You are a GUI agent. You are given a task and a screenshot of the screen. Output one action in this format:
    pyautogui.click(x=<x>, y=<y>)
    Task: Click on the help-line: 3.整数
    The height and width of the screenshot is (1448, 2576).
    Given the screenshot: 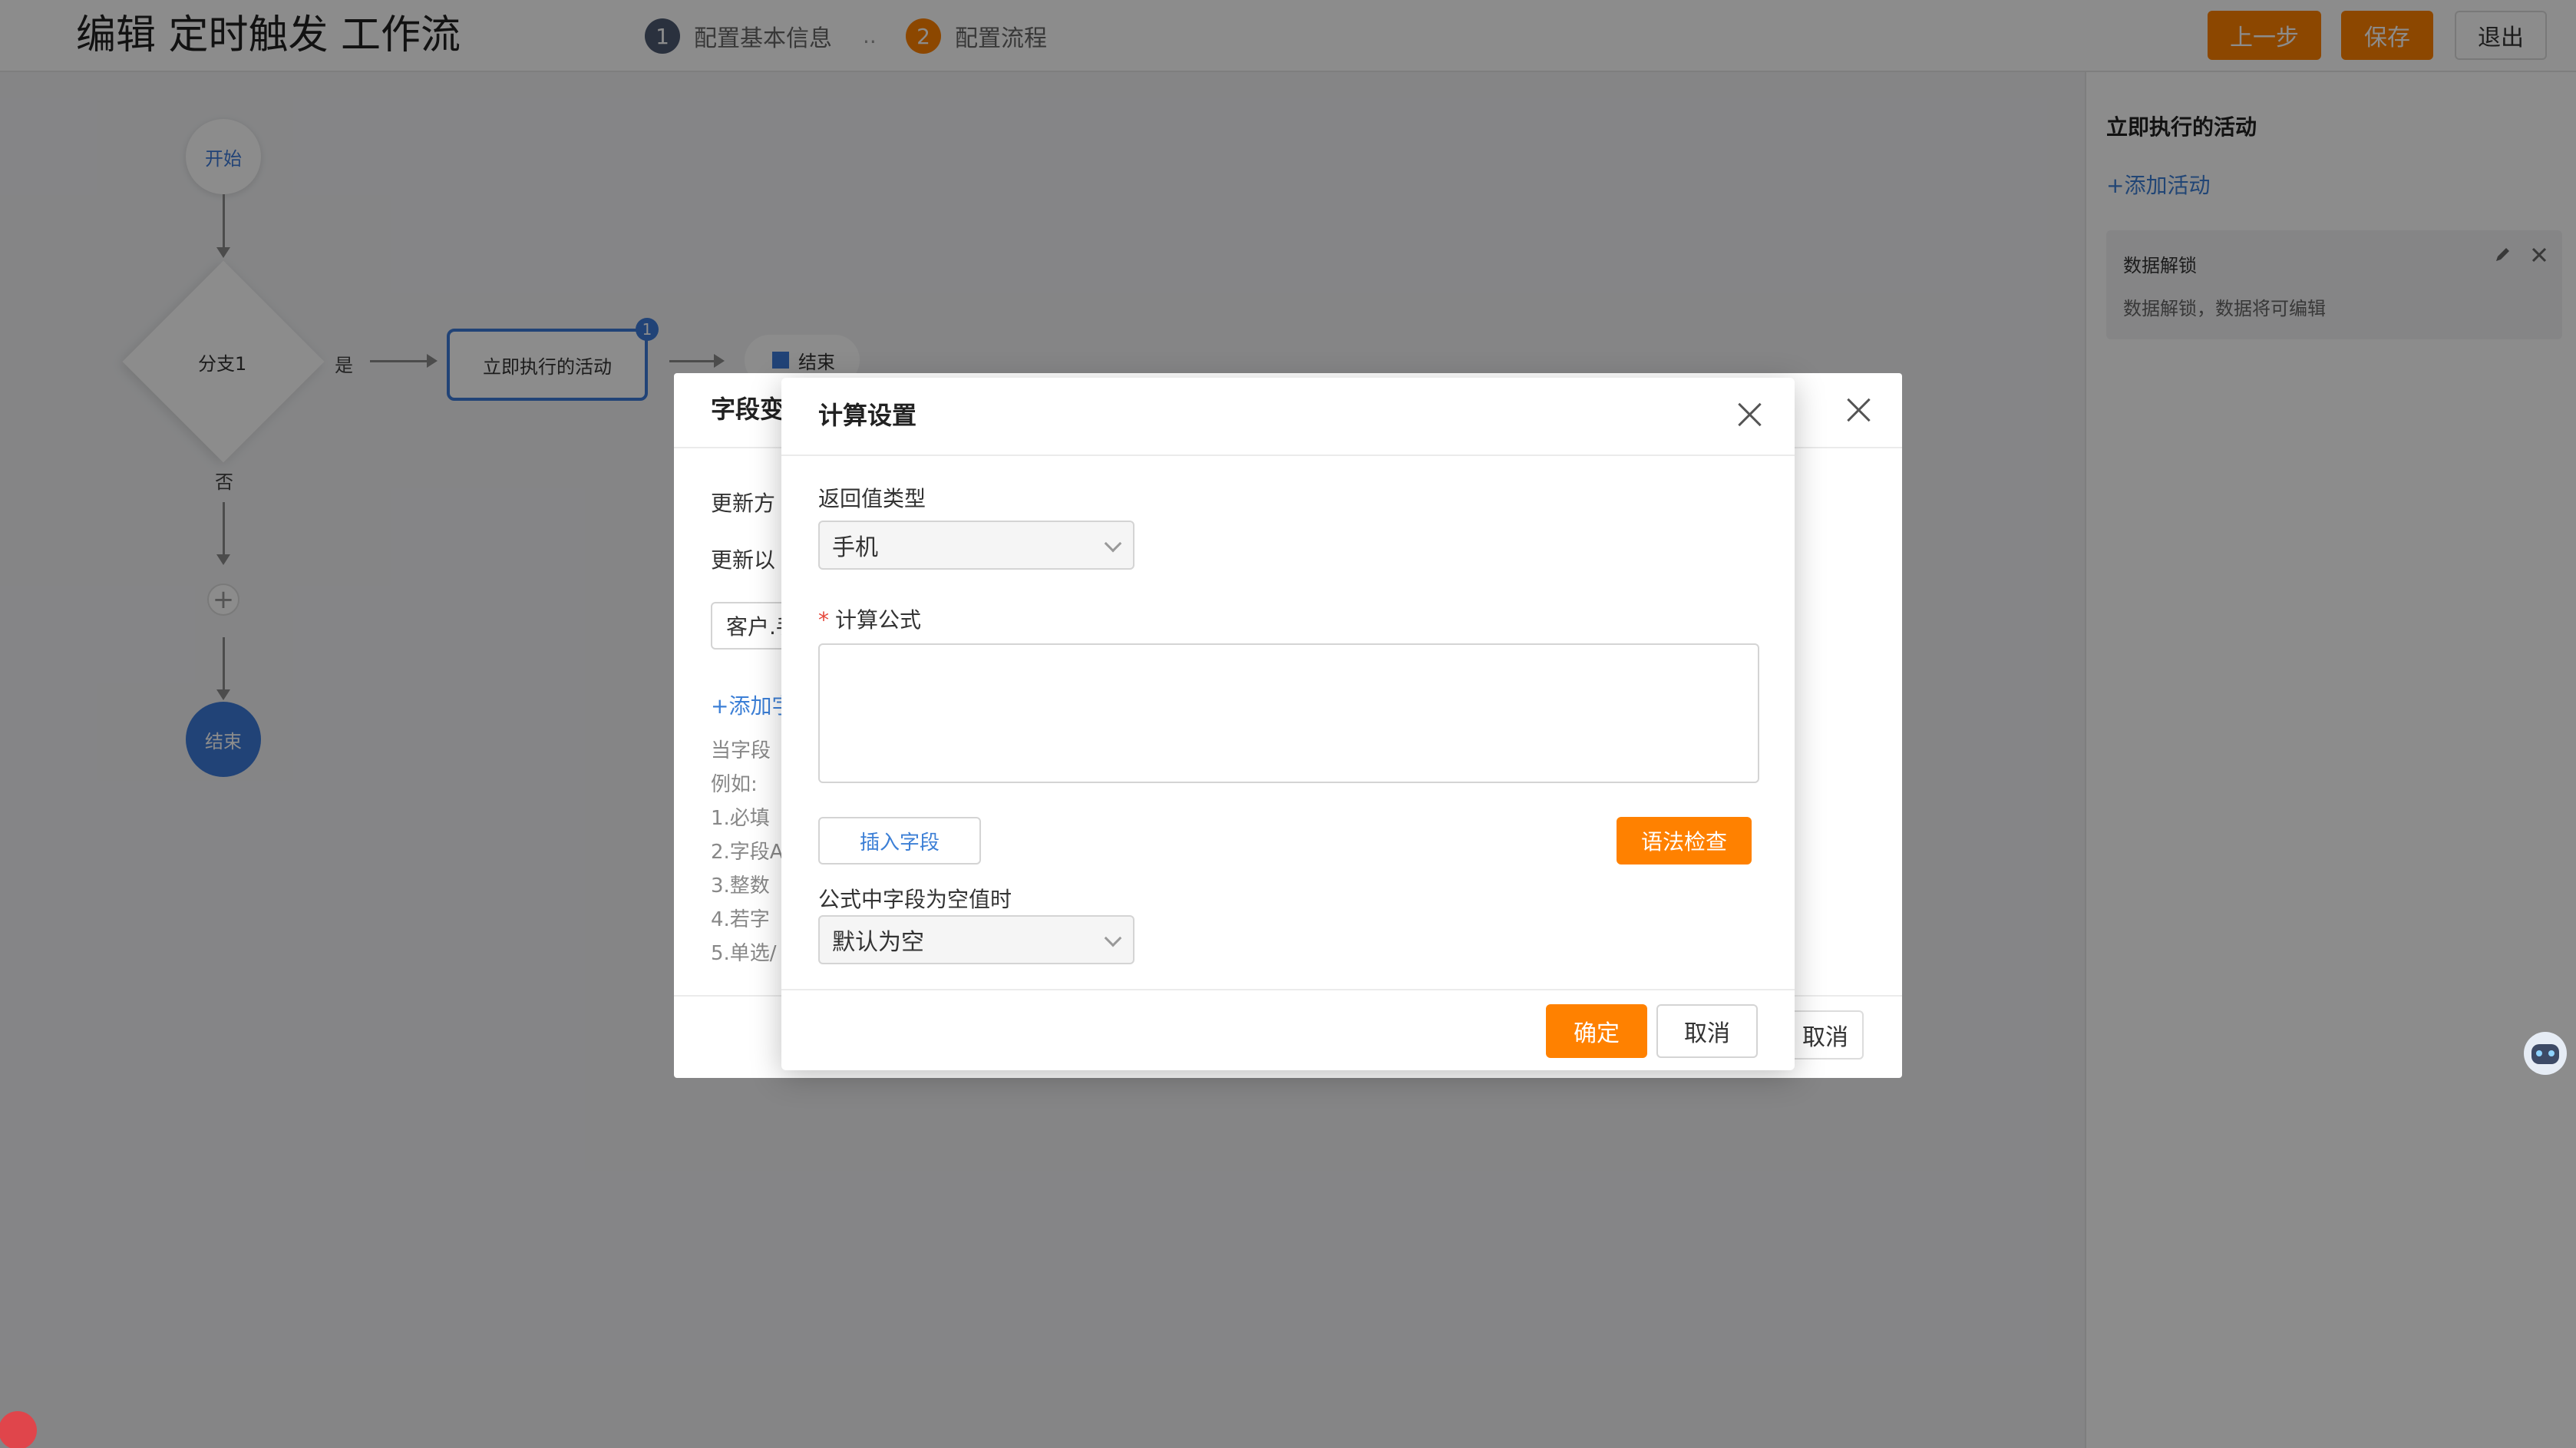 What is the action you would take?
    pyautogui.click(x=740, y=886)
    